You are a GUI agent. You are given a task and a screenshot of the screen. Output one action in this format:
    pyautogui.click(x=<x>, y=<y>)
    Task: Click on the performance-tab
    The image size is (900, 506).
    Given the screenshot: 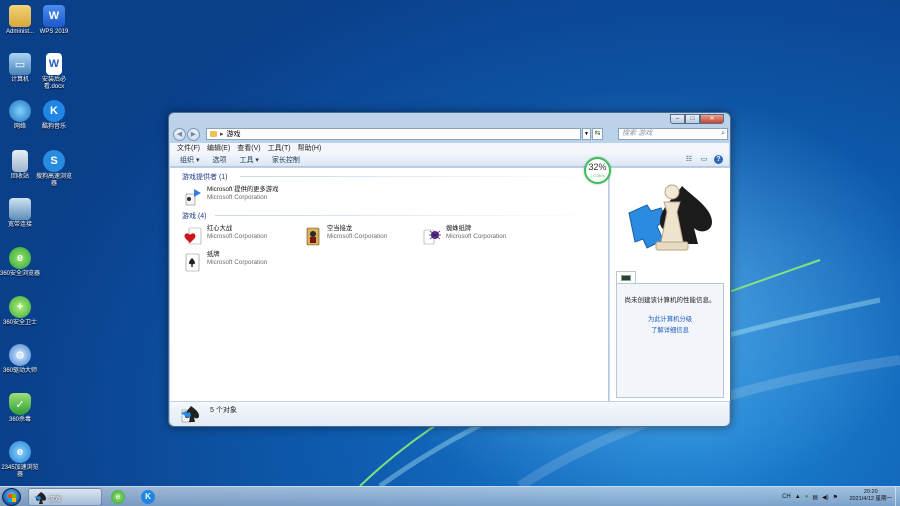 What is the action you would take?
    pyautogui.click(x=626, y=277)
    